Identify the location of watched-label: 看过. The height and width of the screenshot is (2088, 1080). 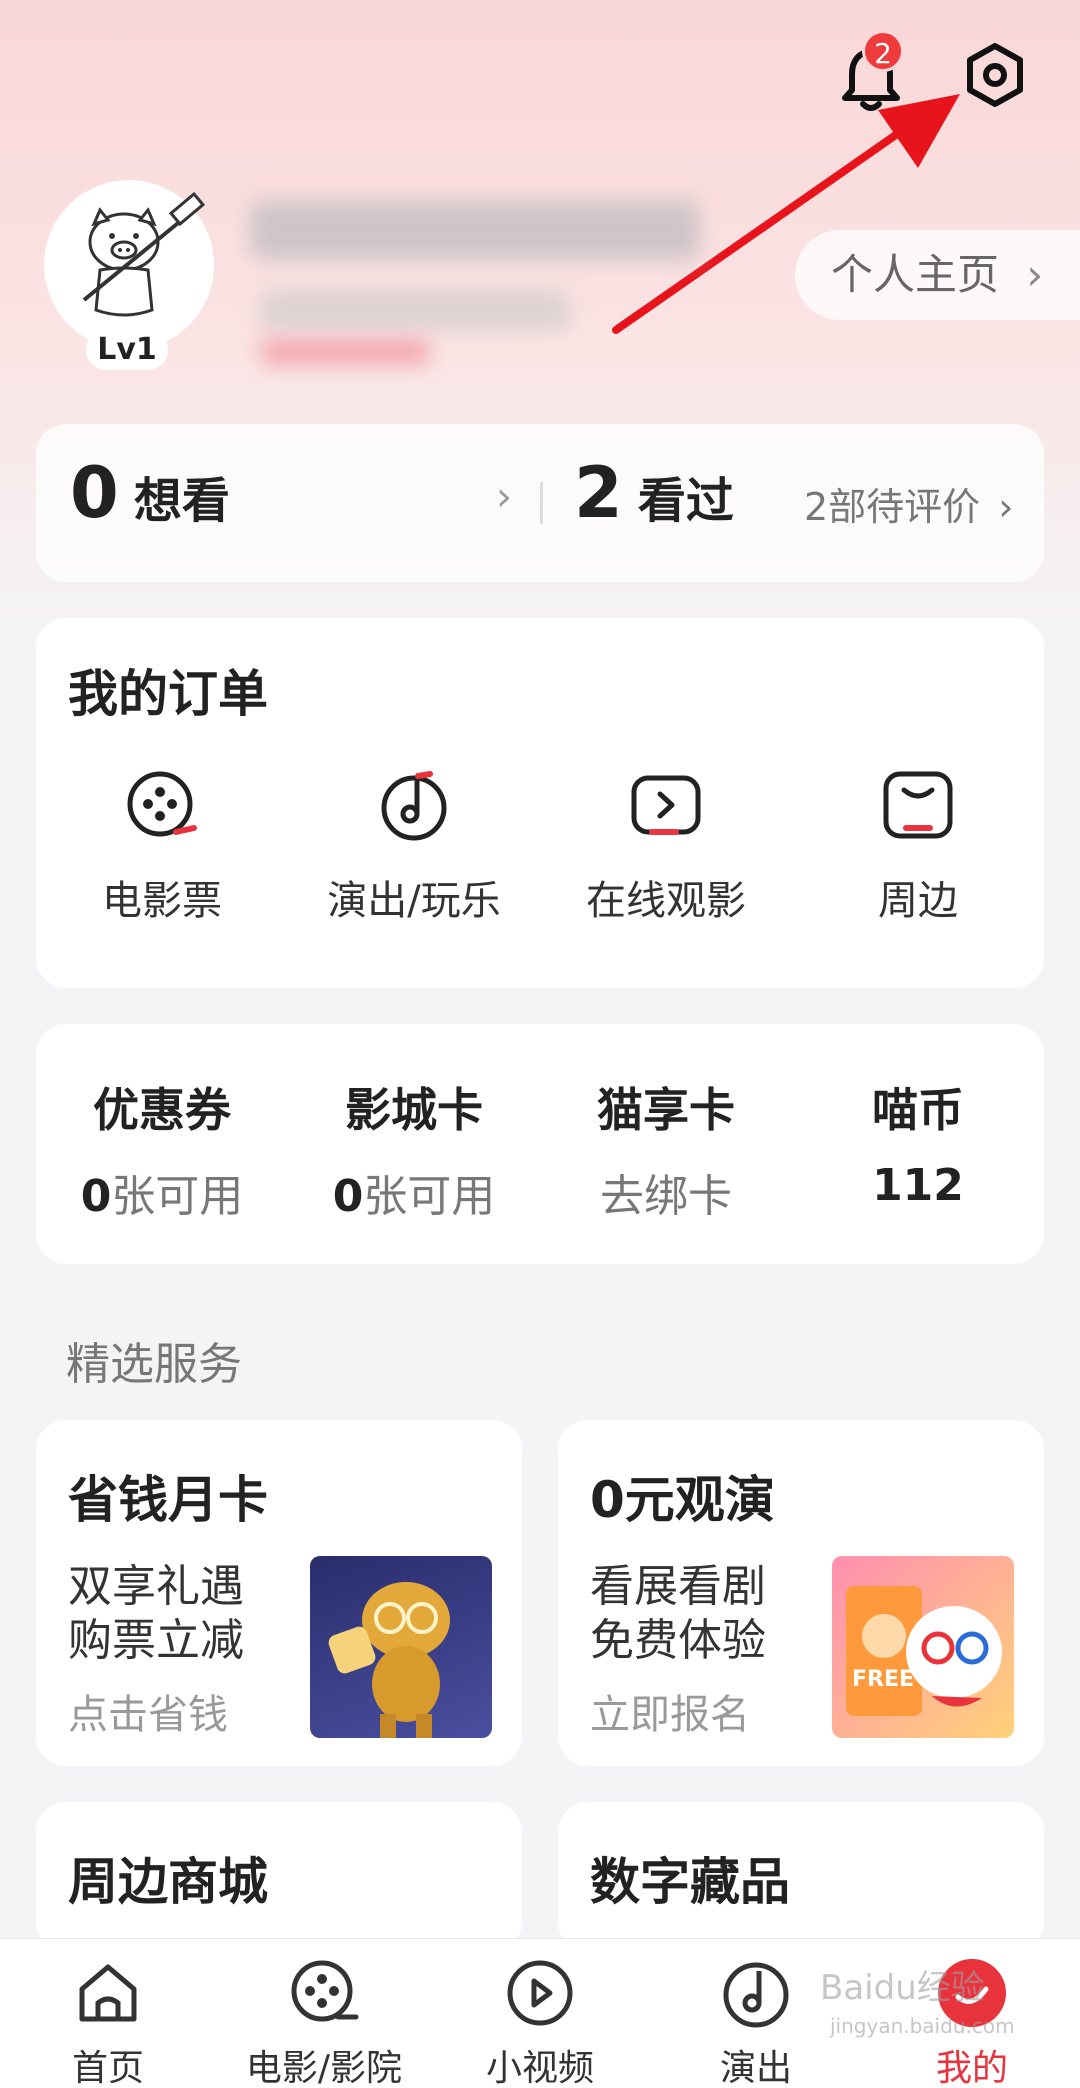
(685, 501).